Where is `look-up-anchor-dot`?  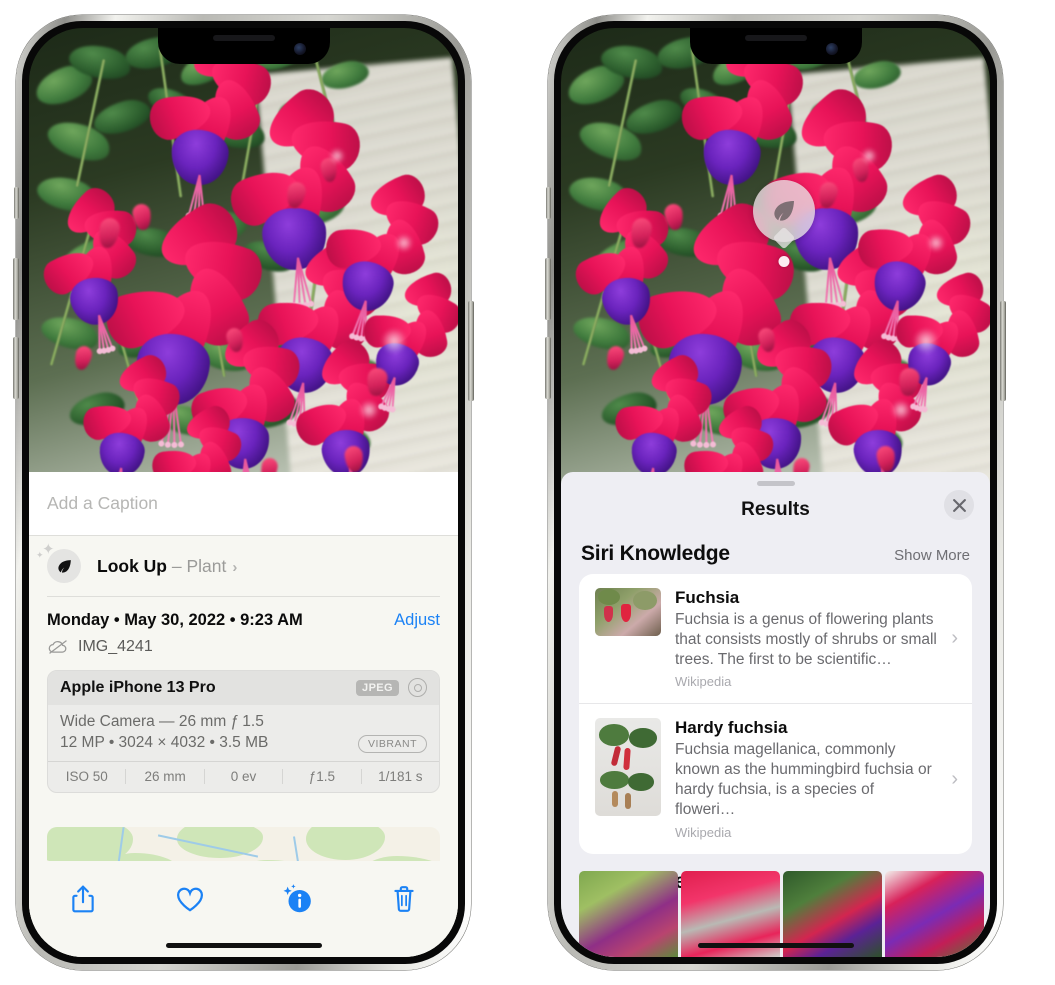 look-up-anchor-dot is located at coordinates (784, 261).